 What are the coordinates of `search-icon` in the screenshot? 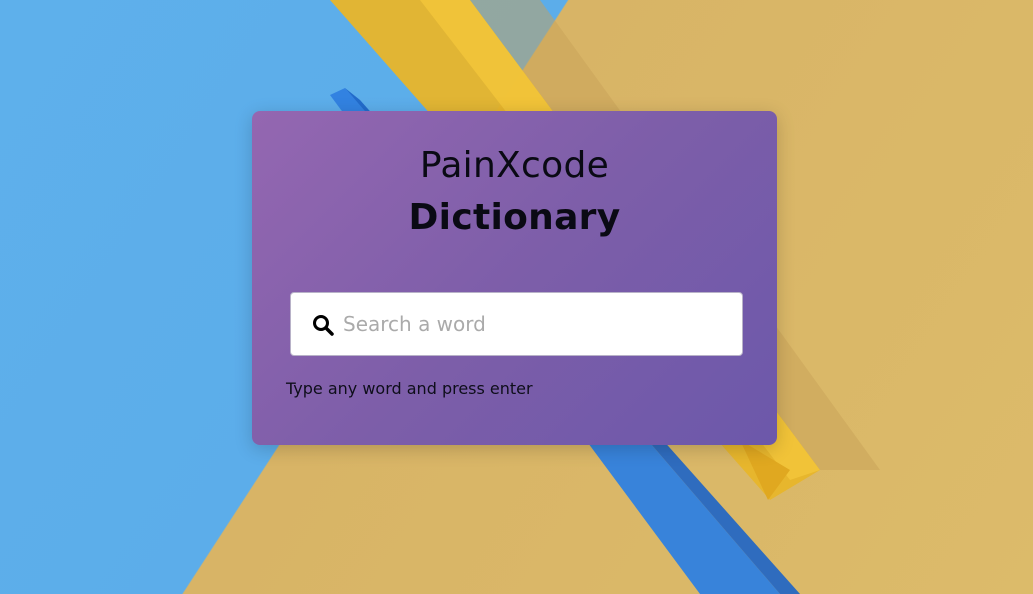 It's located at (323, 325).